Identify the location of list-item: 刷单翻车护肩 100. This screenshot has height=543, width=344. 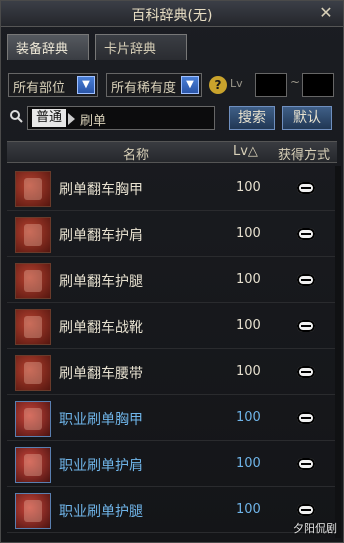
(172, 234).